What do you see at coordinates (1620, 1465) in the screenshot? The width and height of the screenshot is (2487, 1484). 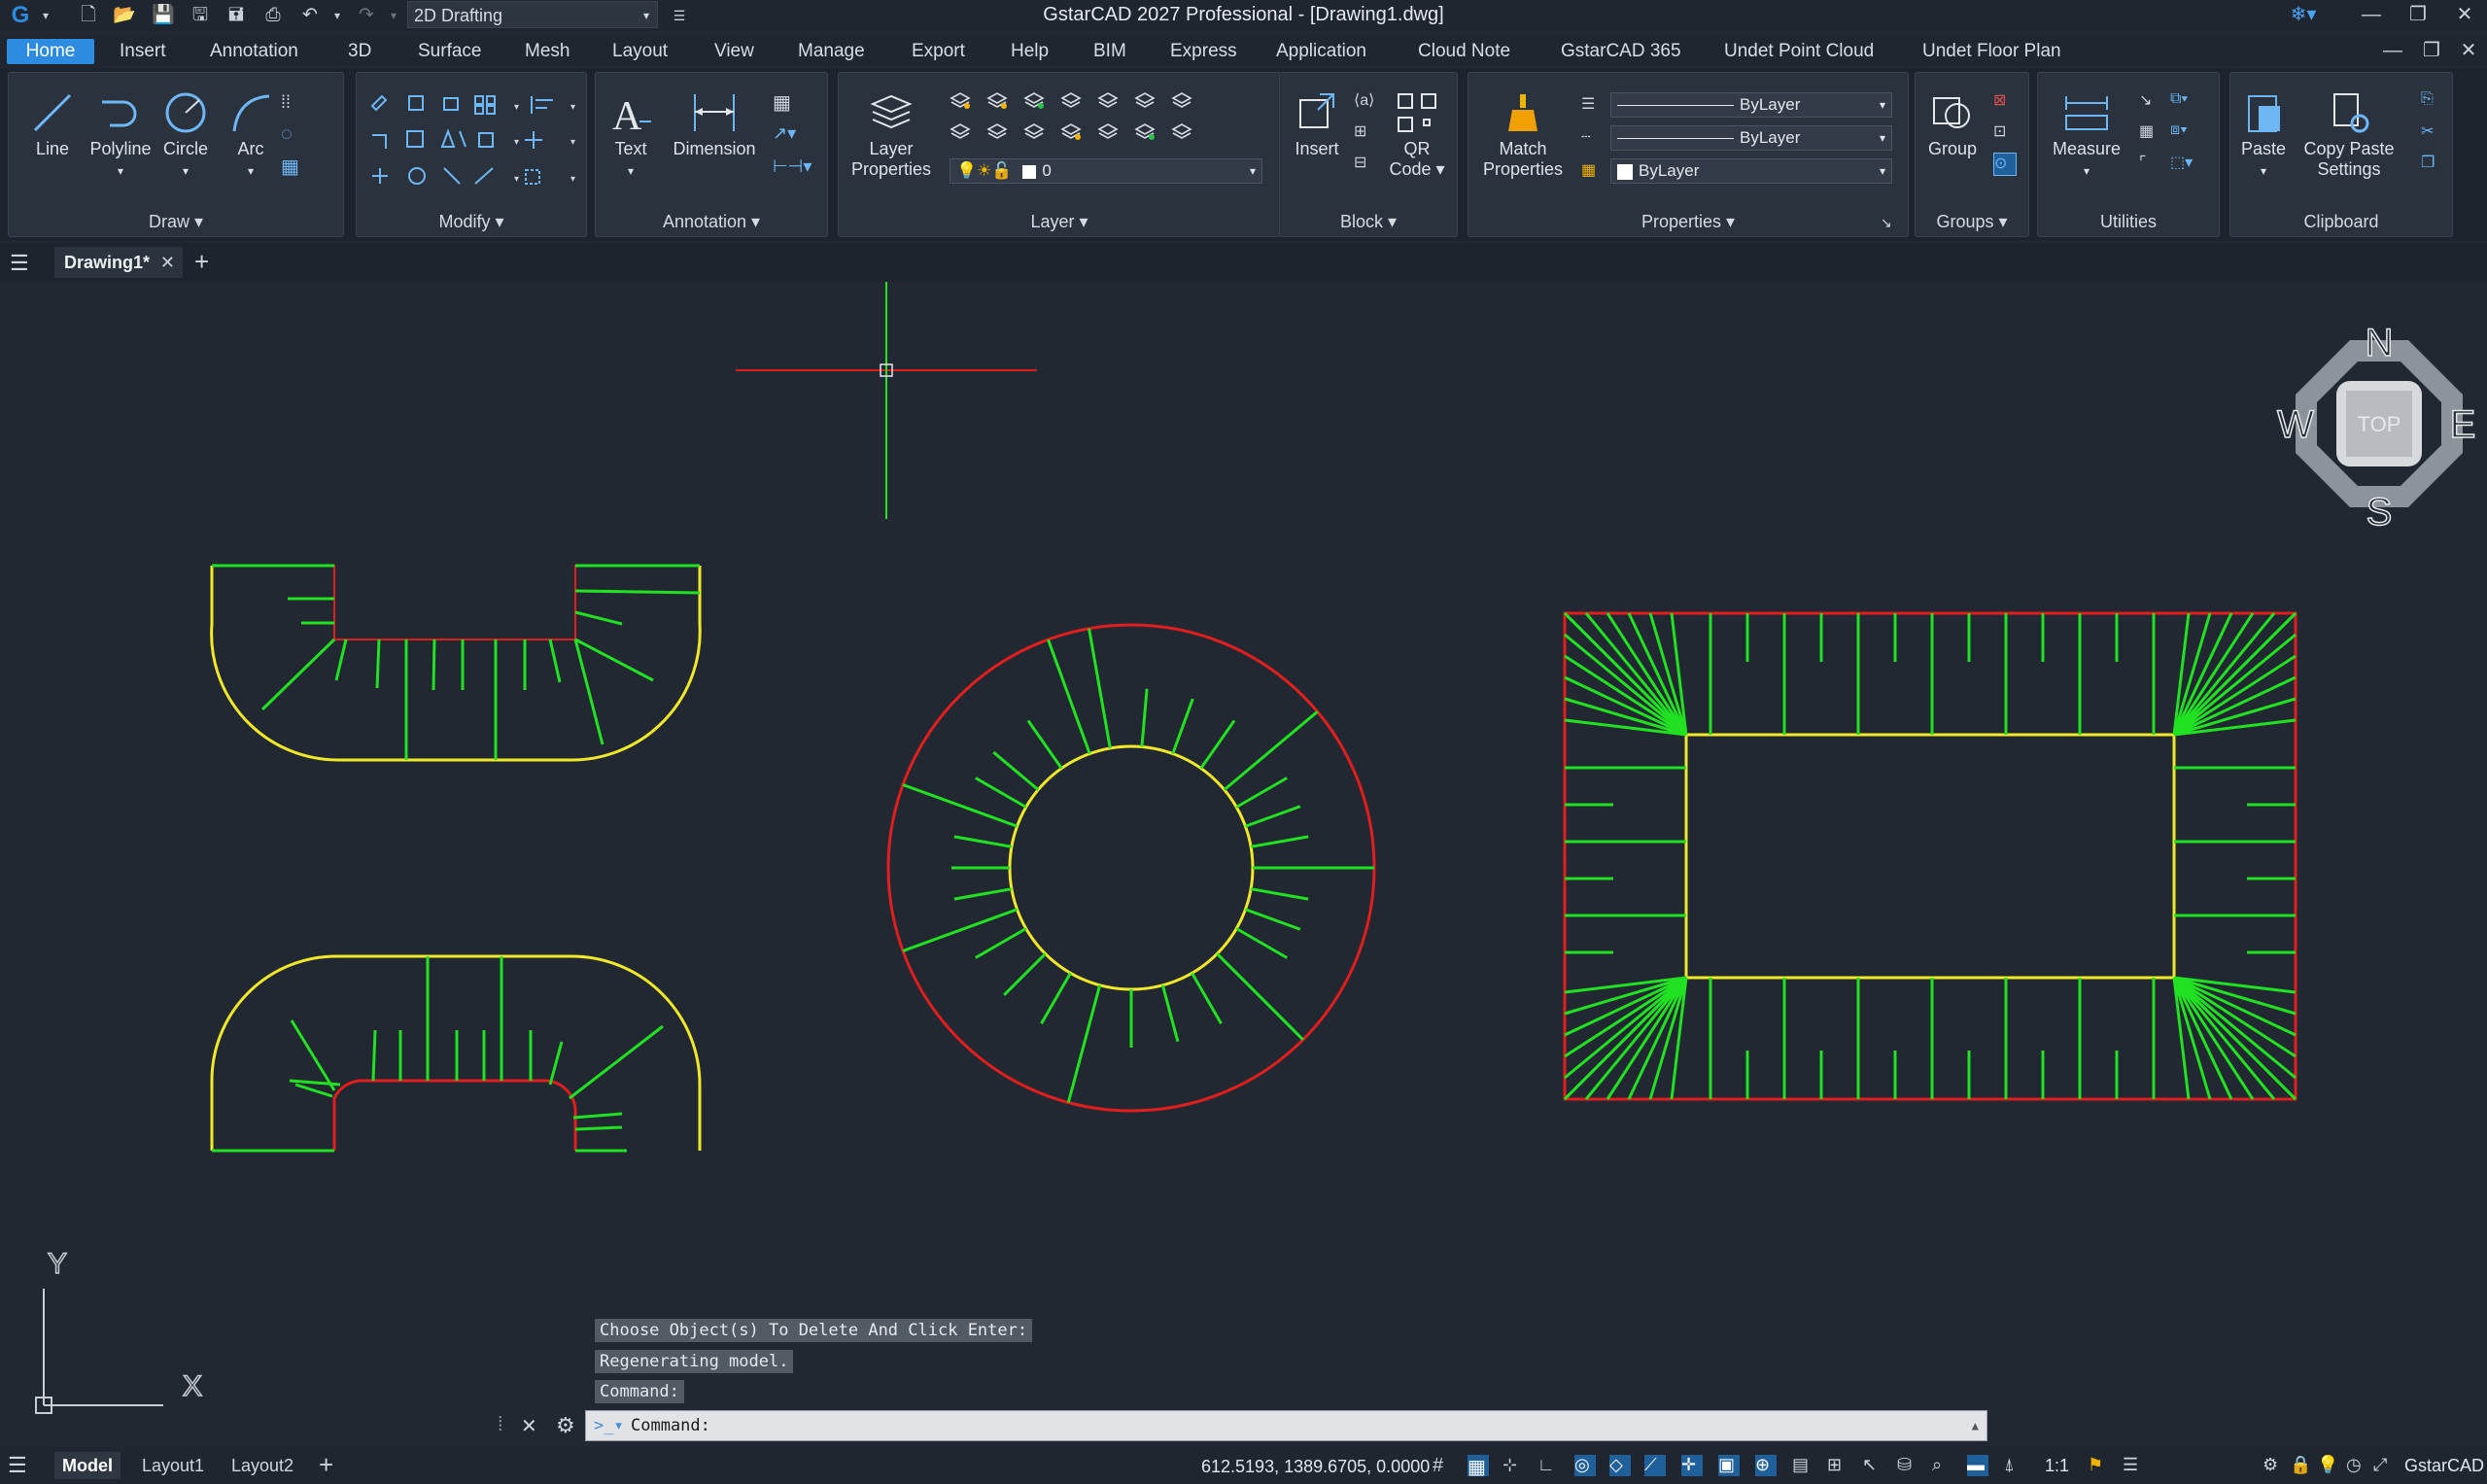 I see `isodraft-icon: ◇` at bounding box center [1620, 1465].